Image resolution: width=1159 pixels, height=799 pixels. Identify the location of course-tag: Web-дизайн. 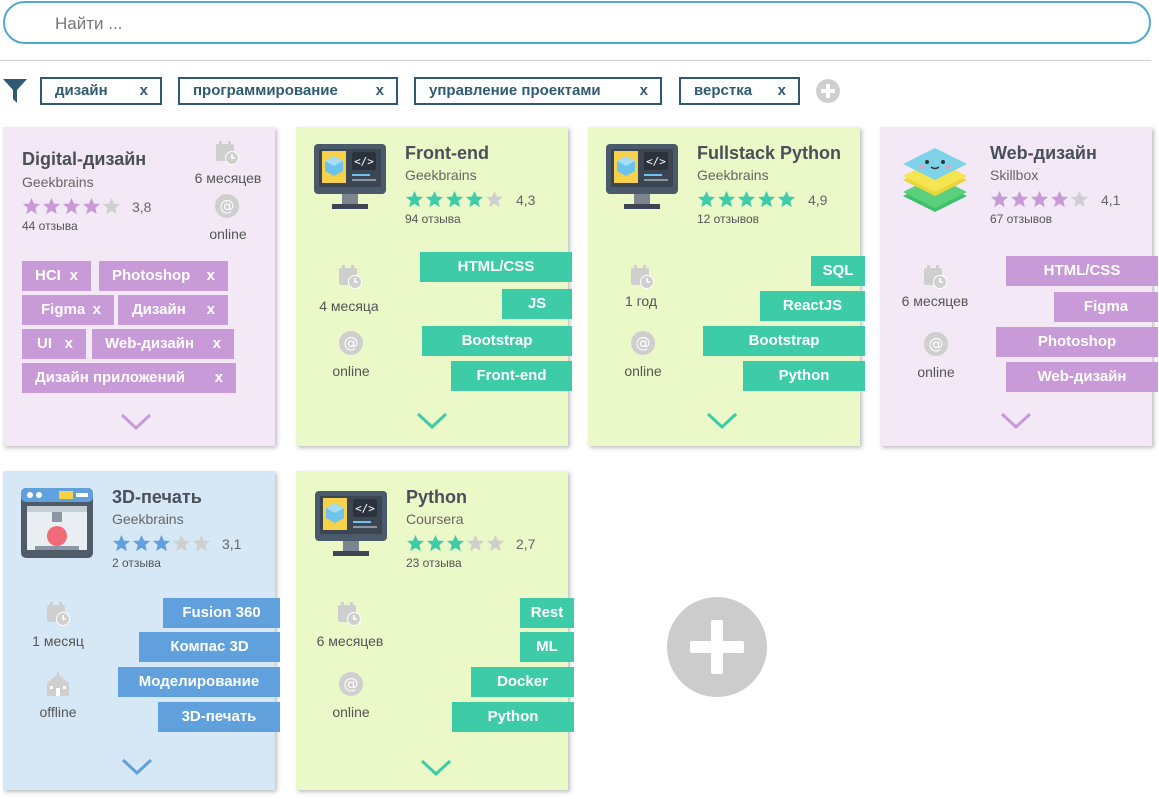
(1082, 377).